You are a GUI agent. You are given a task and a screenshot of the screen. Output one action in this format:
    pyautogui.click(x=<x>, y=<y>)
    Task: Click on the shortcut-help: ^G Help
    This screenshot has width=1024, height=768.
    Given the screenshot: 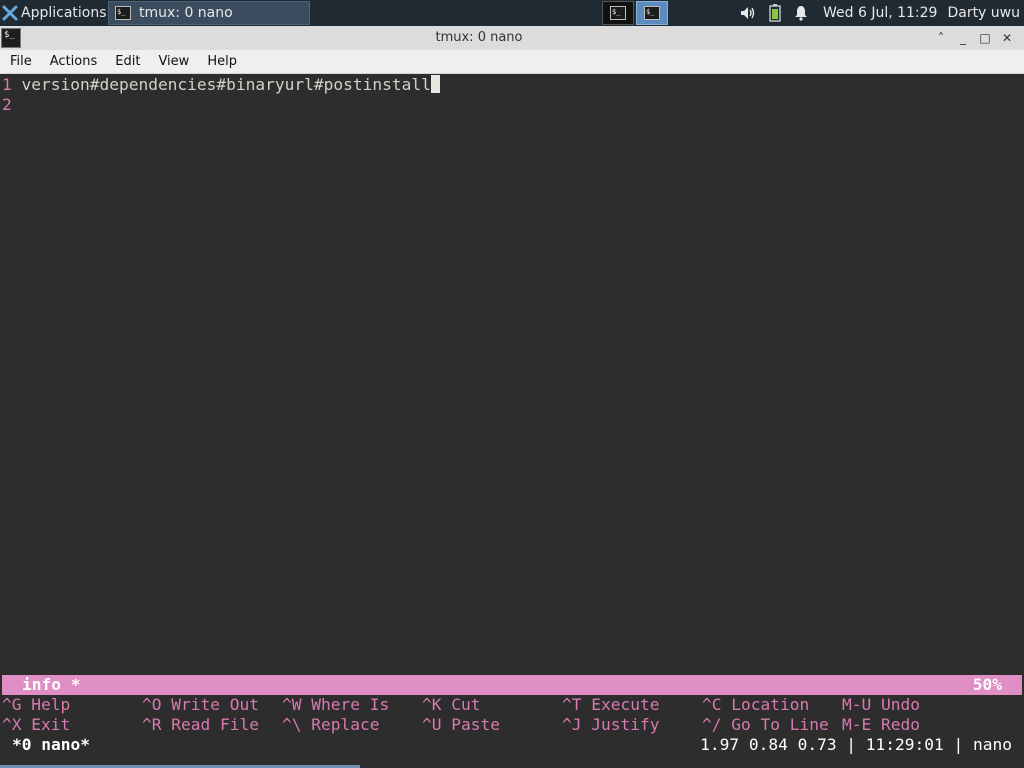 What is the action you would take?
    pyautogui.click(x=36, y=705)
    